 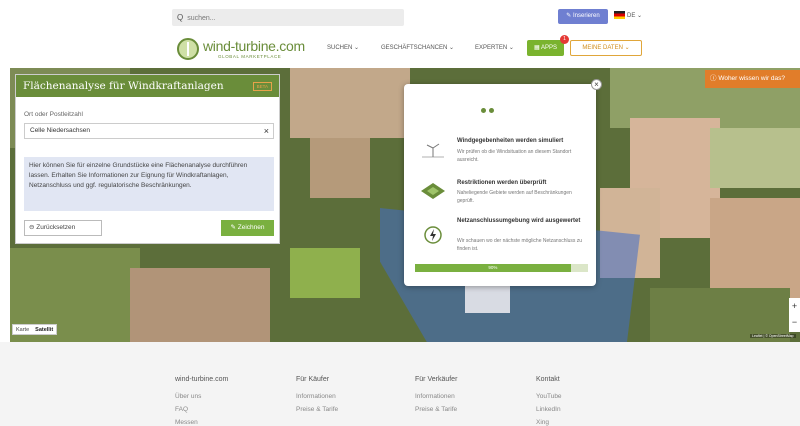 What do you see at coordinates (433, 150) in the screenshot?
I see `wind-turbine-icon` at bounding box center [433, 150].